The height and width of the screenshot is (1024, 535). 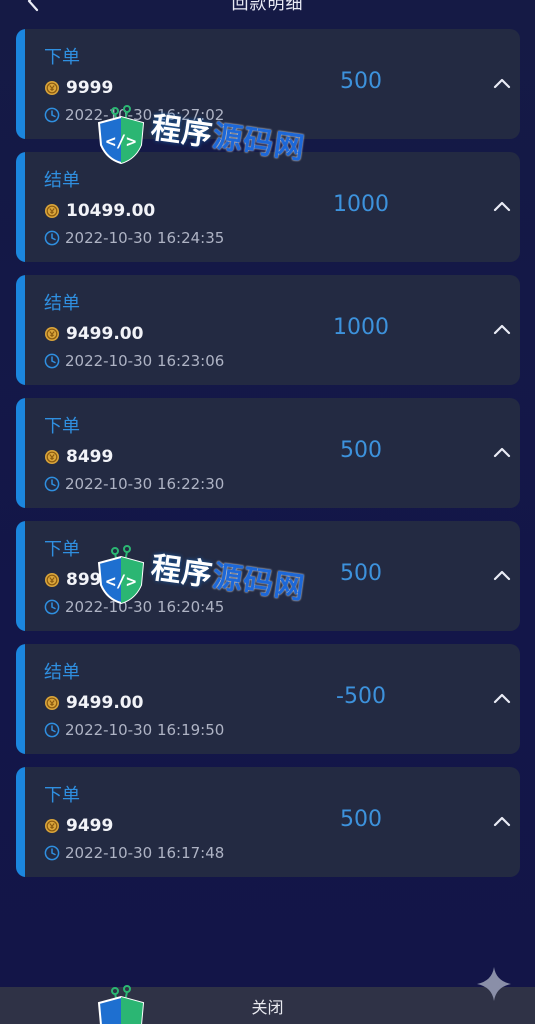 I want to click on record-time: 2022-10-30 16:23:06, so click(x=145, y=361).